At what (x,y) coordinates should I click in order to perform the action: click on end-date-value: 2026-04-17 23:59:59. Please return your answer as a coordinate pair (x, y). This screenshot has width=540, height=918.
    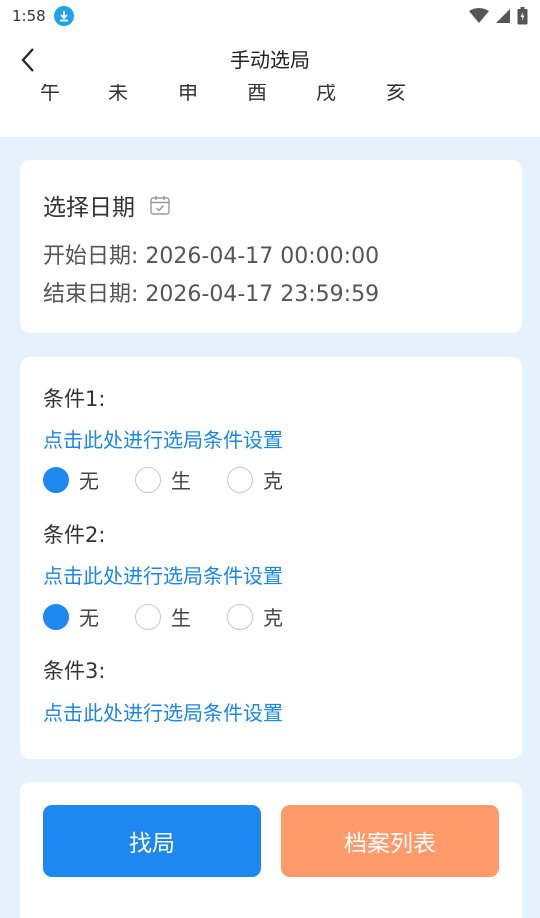
    Looking at the image, I should click on (262, 294).